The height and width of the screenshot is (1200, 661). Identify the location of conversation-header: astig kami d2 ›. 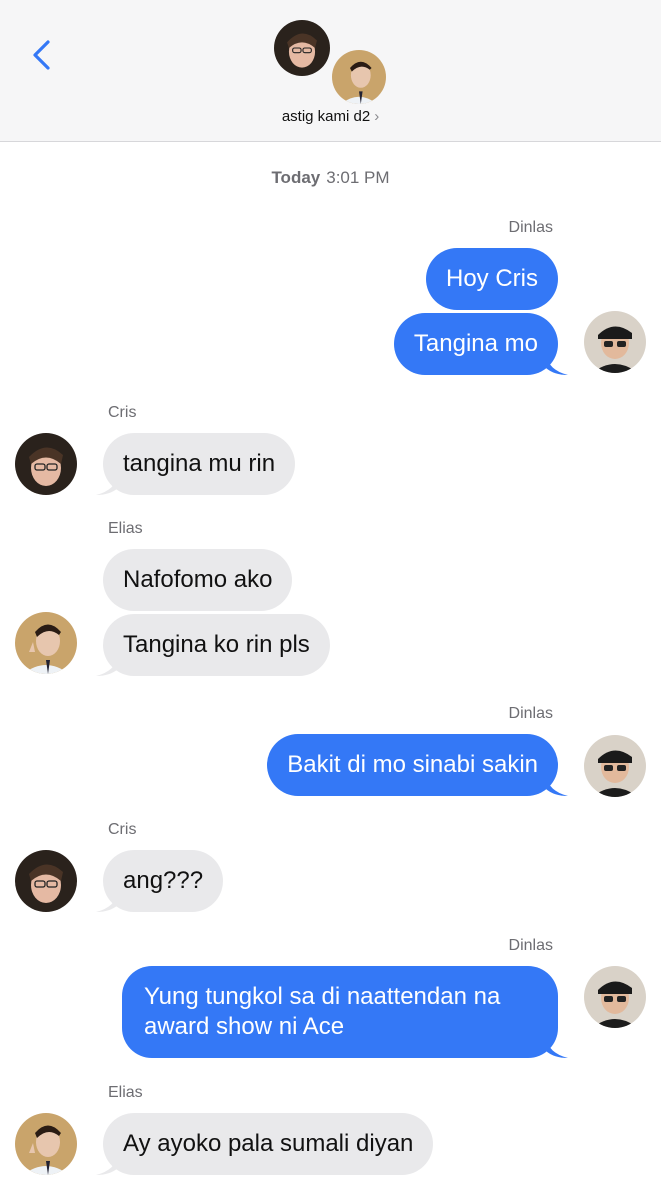
(330, 71).